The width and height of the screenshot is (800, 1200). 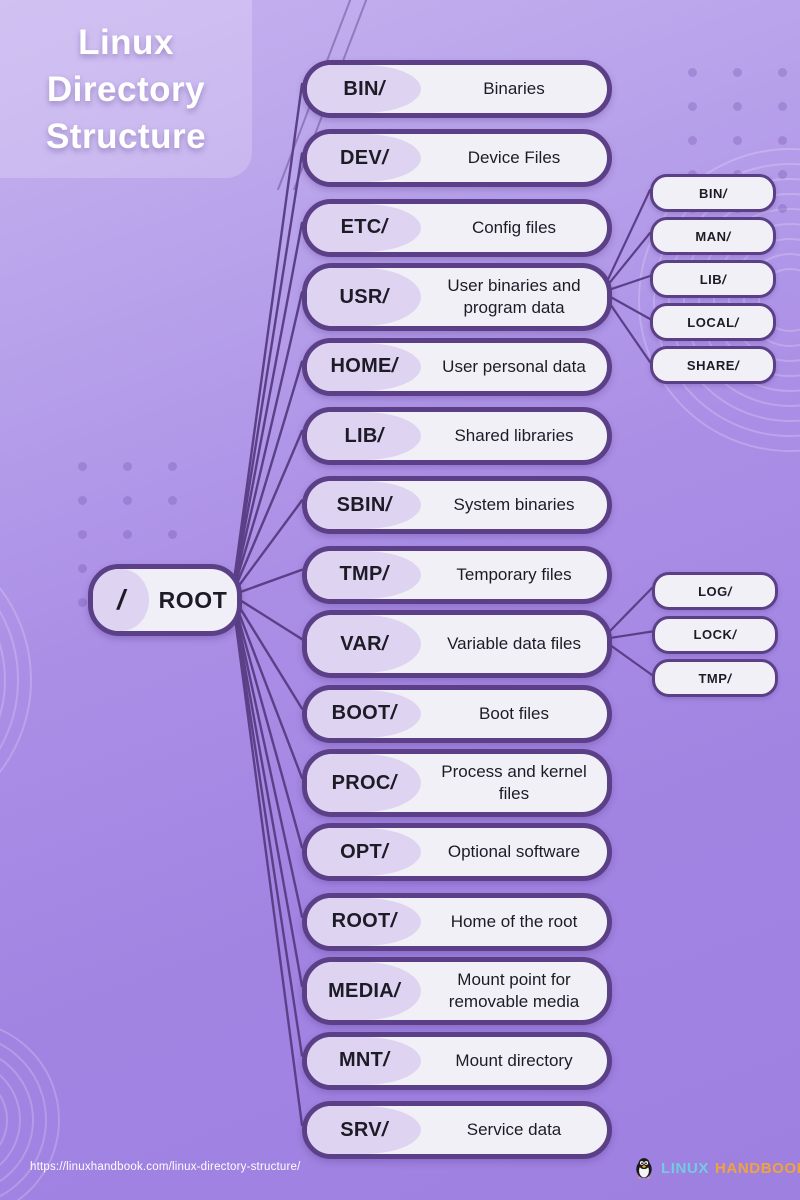 I want to click on penguin-icon, so click(x=644, y=1168).